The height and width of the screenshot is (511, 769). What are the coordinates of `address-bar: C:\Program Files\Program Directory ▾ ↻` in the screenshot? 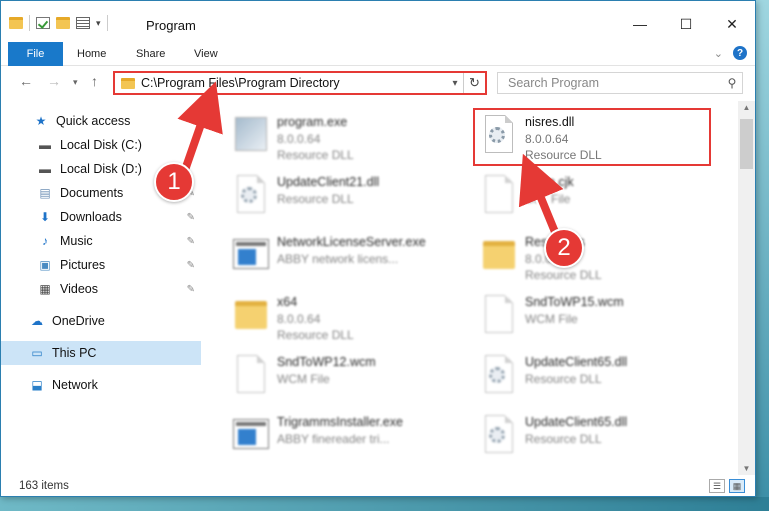 It's located at (300, 83).